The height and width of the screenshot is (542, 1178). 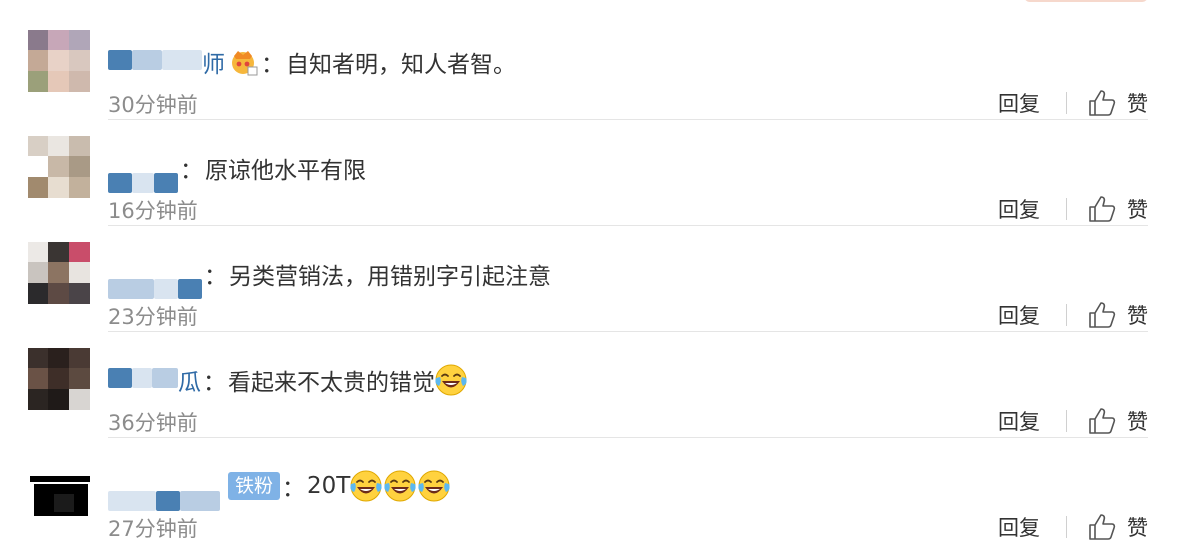 What do you see at coordinates (154, 380) in the screenshot?
I see `username: 瓜` at bounding box center [154, 380].